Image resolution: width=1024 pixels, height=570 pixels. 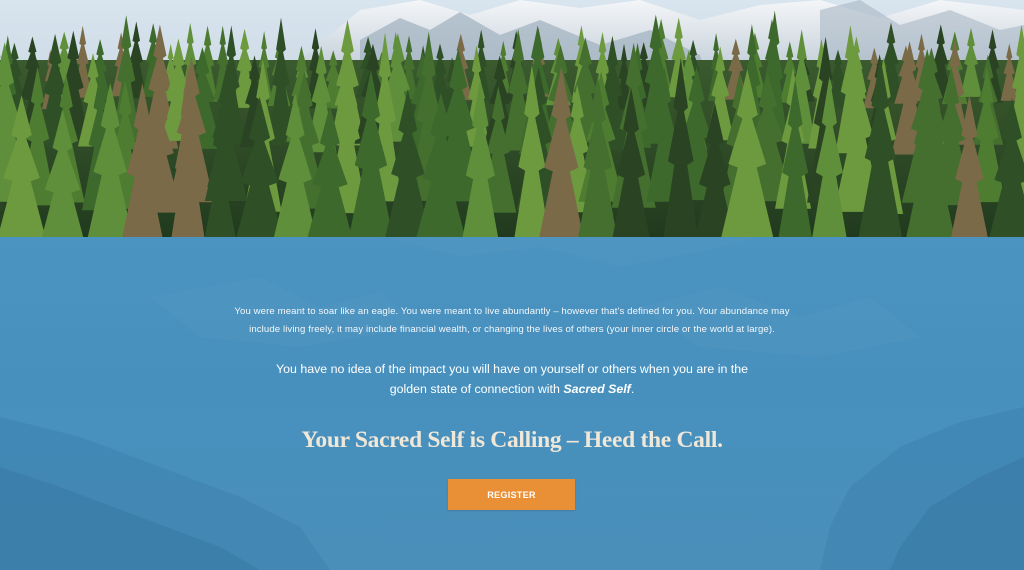 I want to click on impact-line-2-prefix: golden state of connection with, so click(x=476, y=388).